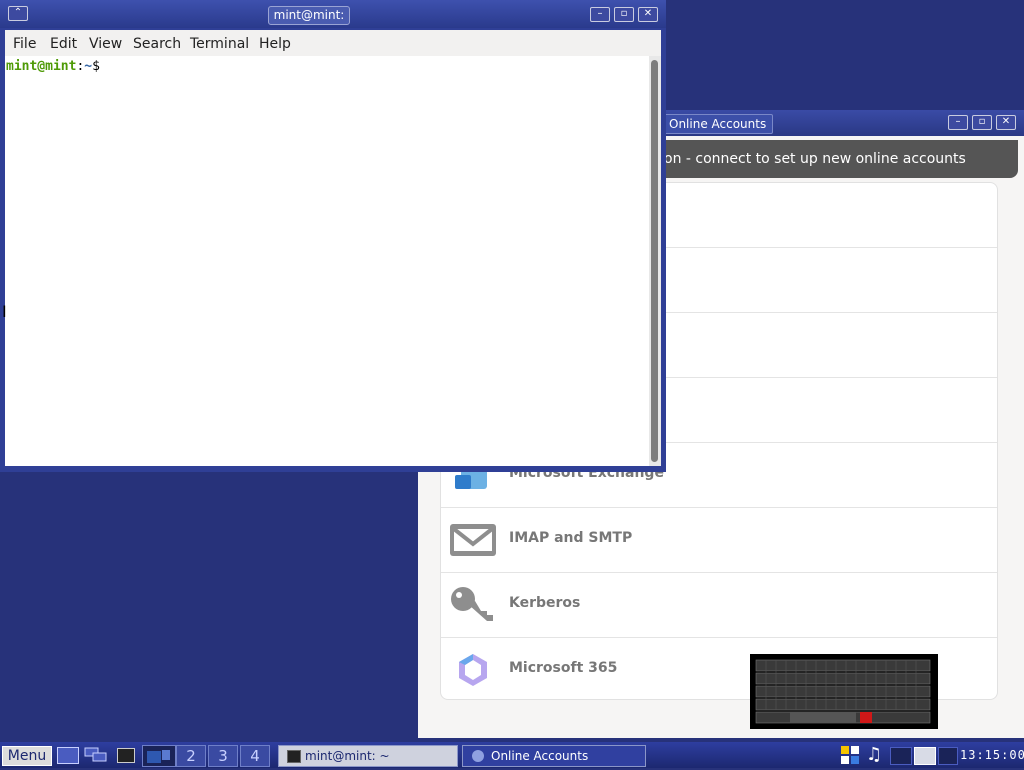  I want to click on shell-prompt: mint@mint:~$, so click(53, 66).